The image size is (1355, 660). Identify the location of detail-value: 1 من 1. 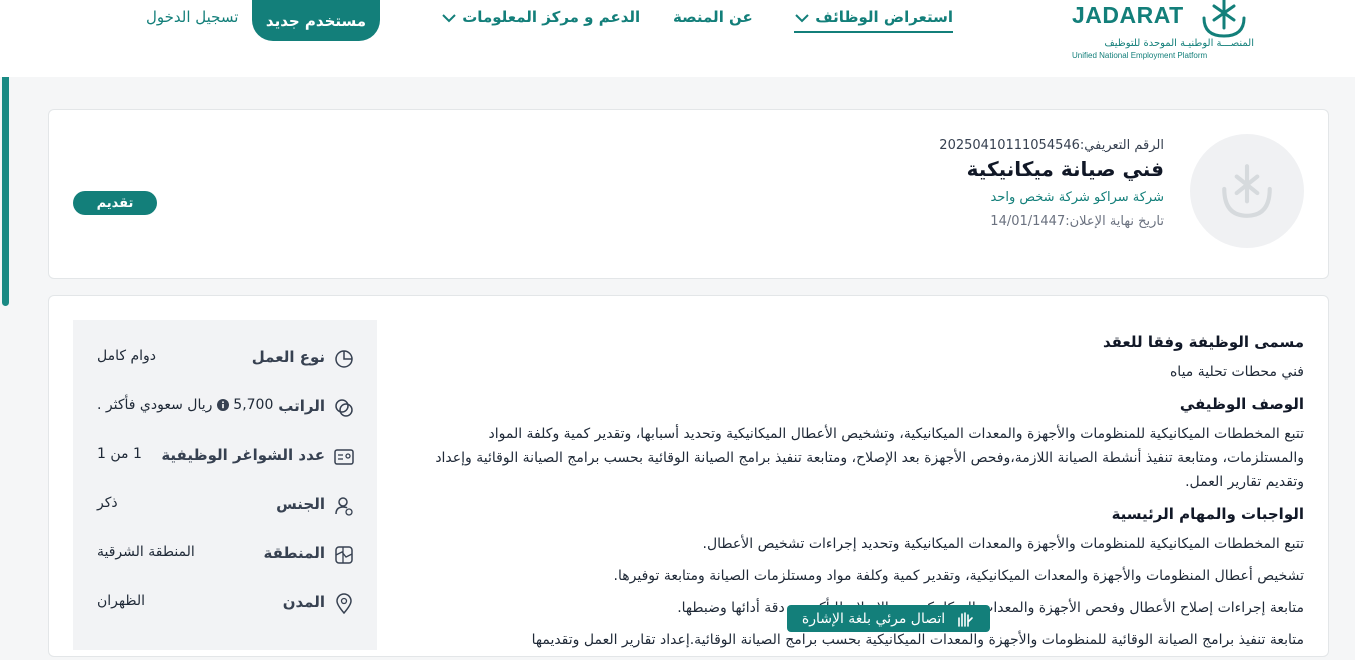
(119, 454).